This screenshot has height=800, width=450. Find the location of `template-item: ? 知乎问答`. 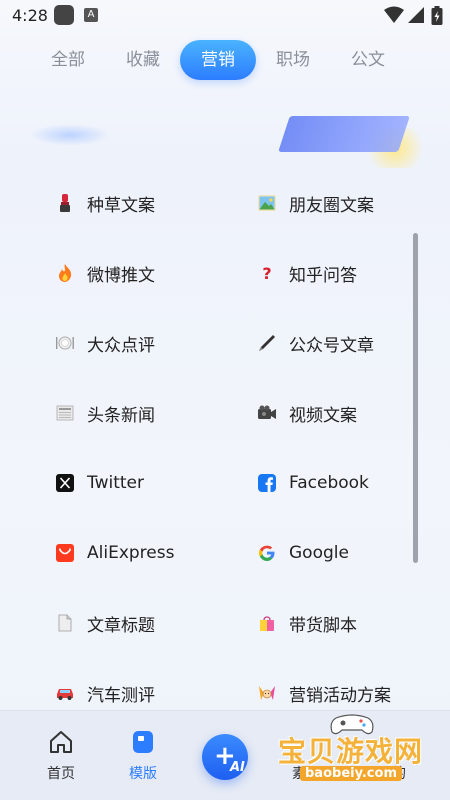

template-item: ? 知乎问答 is located at coordinates (343, 273).